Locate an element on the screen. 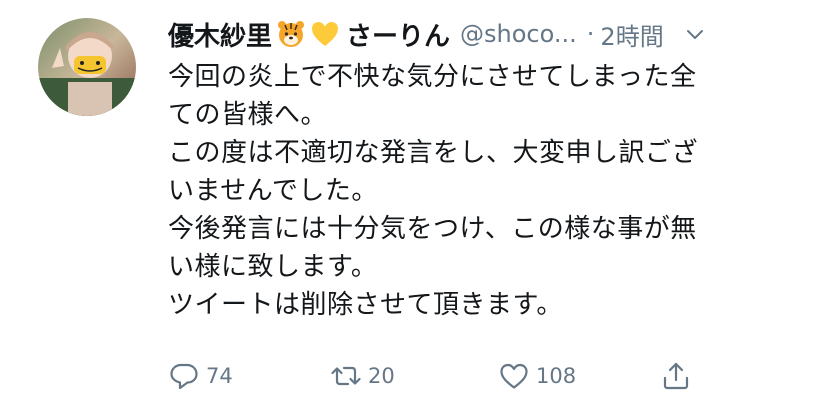 The image size is (828, 407). tweet-line: いませんでした。 is located at coordinates (273, 191).